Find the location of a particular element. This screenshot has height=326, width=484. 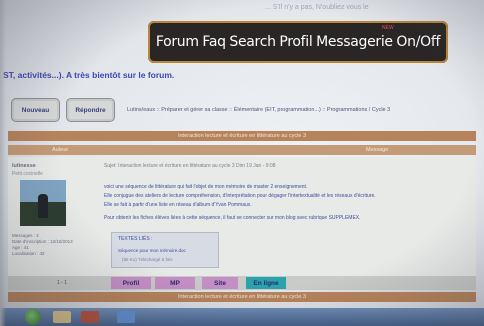

file-explorer-icon is located at coordinates (62, 317).